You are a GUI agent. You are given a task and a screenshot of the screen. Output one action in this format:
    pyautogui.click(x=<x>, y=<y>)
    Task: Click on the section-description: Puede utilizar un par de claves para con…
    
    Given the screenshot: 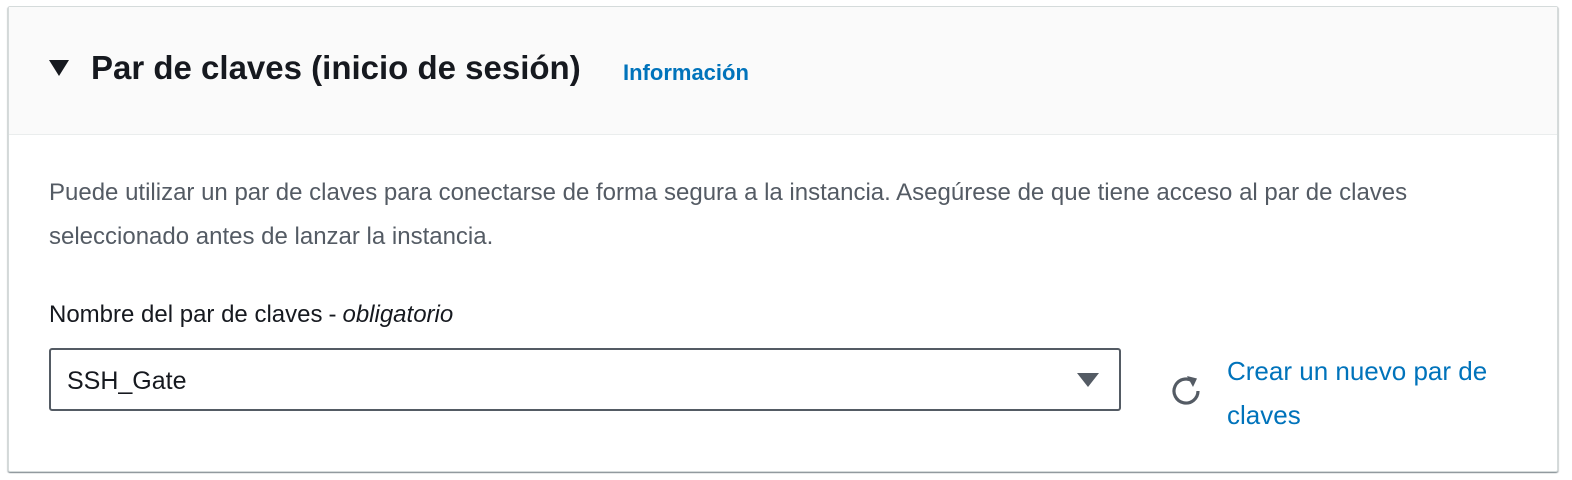 What is the action you would take?
    pyautogui.click(x=728, y=214)
    